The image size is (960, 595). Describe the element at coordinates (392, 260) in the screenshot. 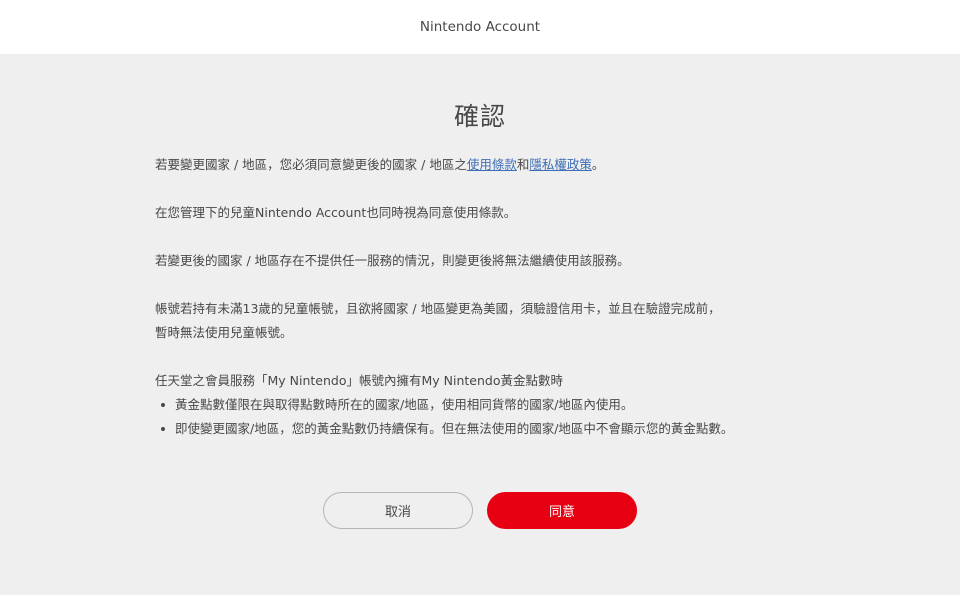

I see `service-availability-notice: 若變更後的國家 / 地區存在不提供任一服務的情況，則變更後將無法繼續使用該服務。` at that location.